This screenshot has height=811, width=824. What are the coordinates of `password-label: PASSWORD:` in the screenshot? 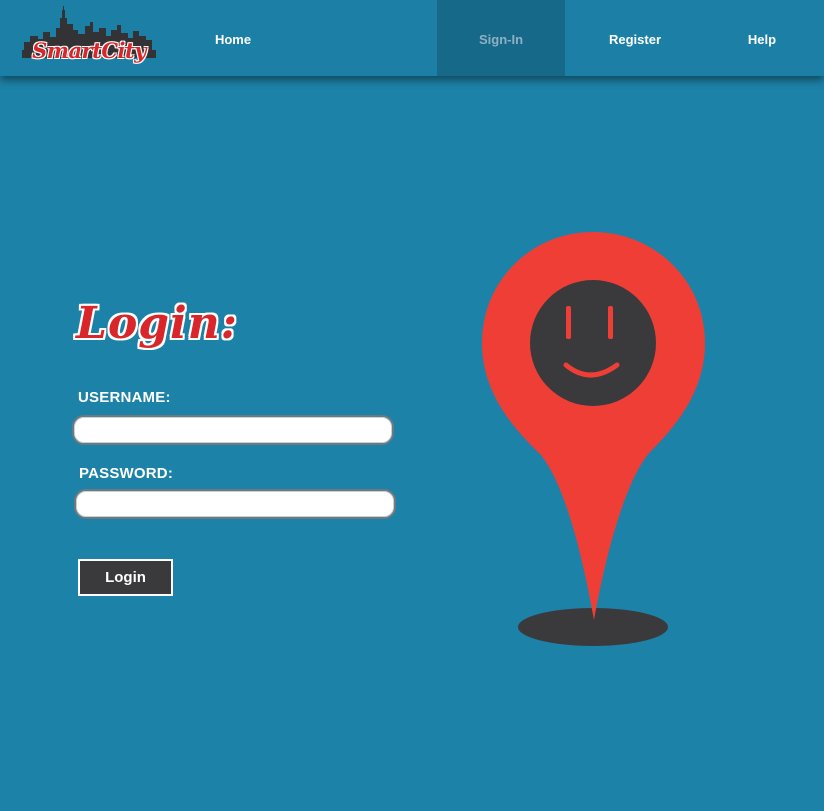 It's located at (126, 473).